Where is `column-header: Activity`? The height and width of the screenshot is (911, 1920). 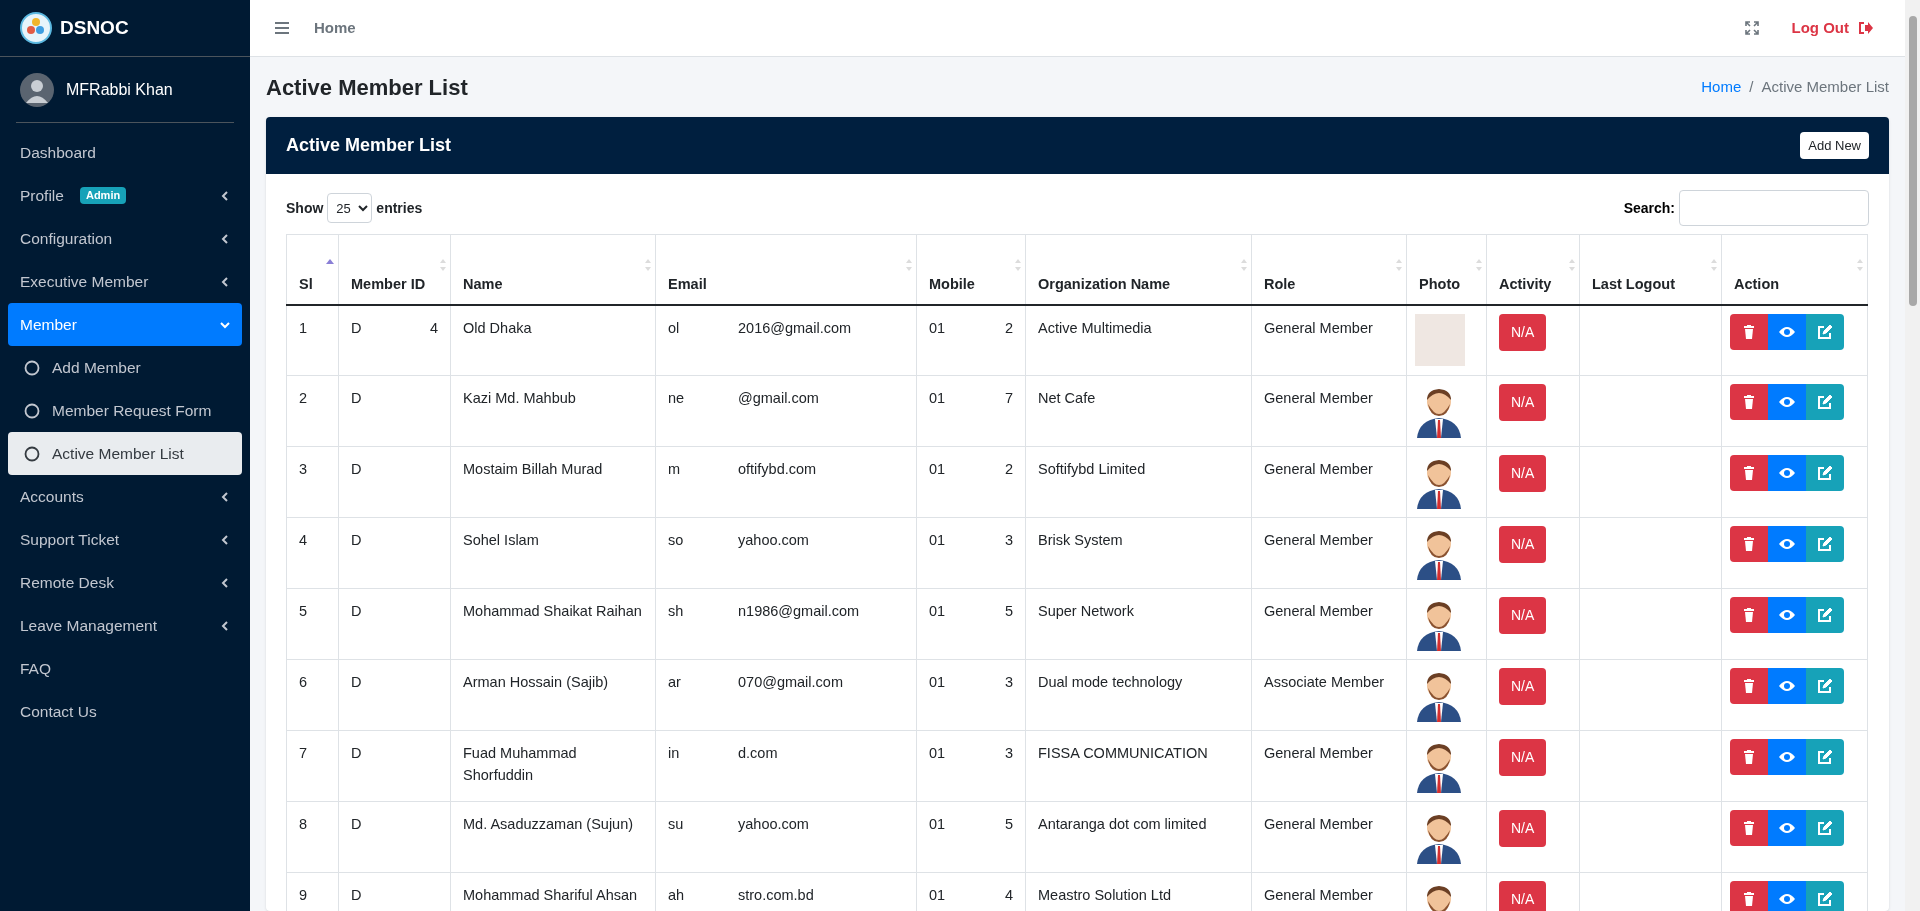 column-header: Activity is located at coordinates (1533, 269).